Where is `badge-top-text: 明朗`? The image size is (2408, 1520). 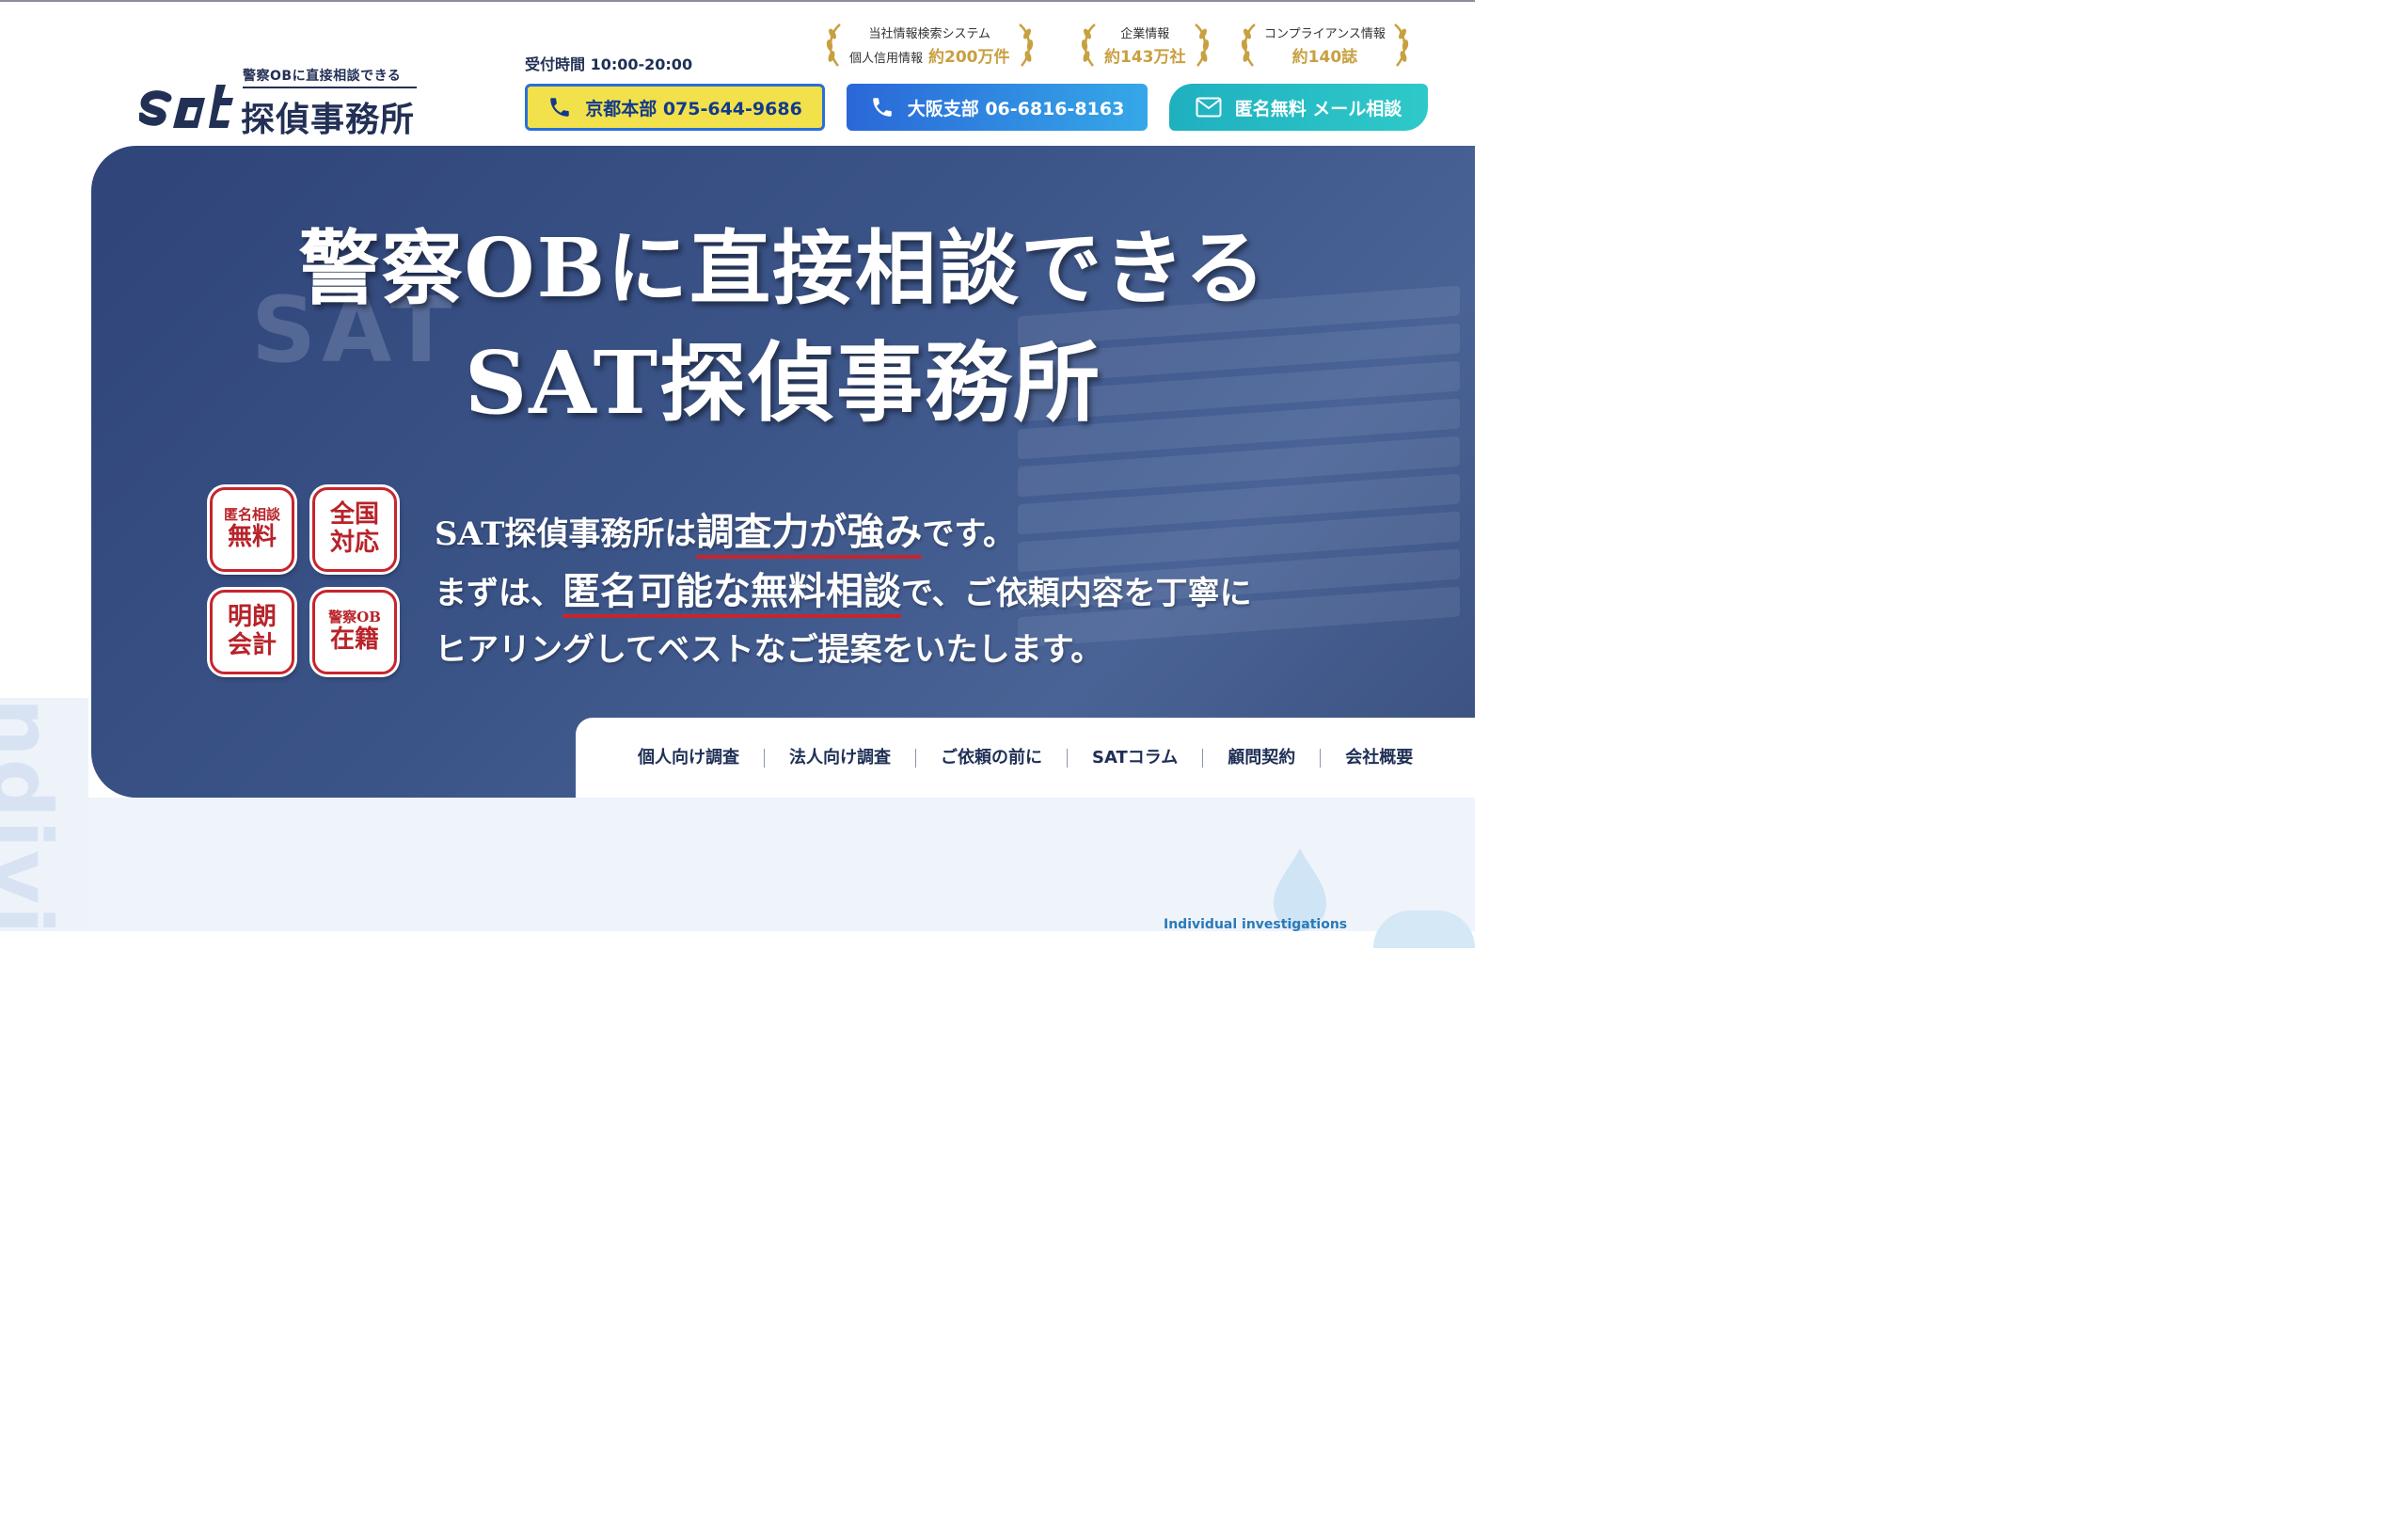
badge-top-text: 明朗 is located at coordinates (252, 617).